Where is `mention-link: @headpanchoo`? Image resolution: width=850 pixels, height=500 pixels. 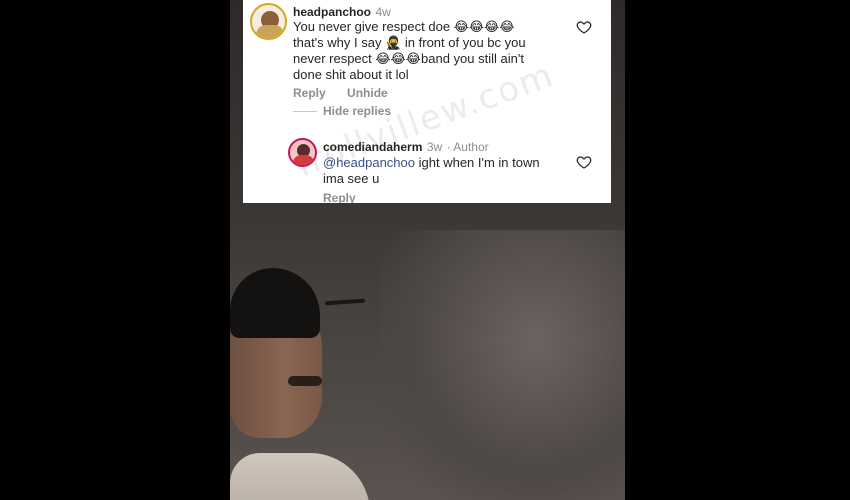 mention-link: @headpanchoo is located at coordinates (369, 162).